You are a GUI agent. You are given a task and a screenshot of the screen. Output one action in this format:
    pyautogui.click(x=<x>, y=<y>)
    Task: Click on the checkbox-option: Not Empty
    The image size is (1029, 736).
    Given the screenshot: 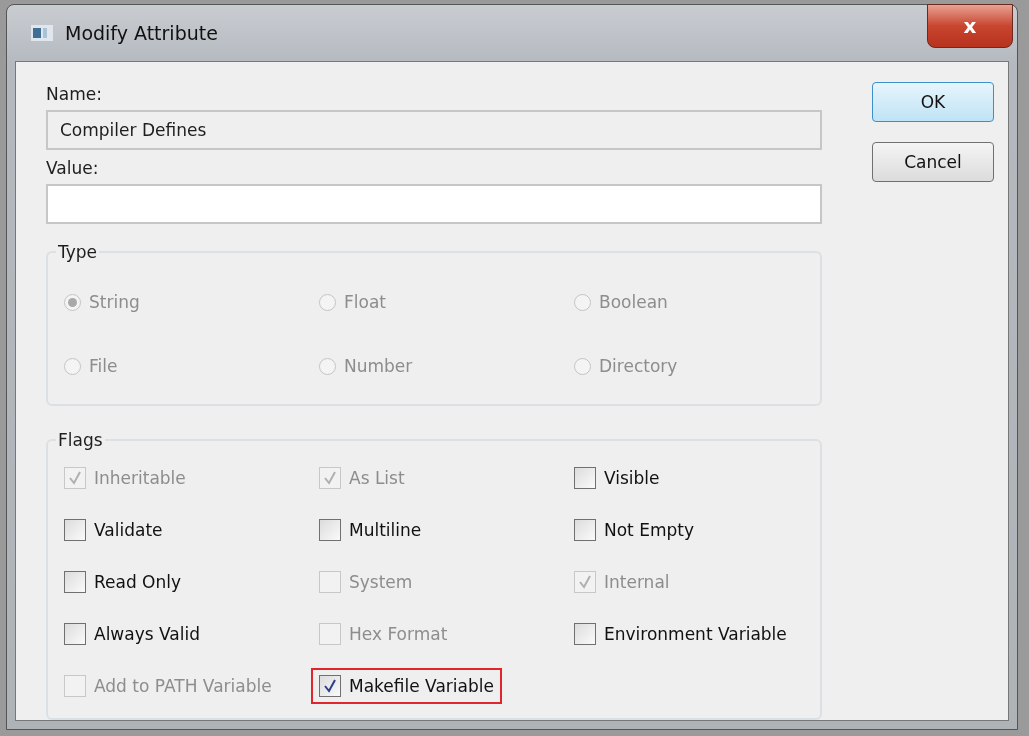 What is the action you would take?
    pyautogui.click(x=634, y=530)
    